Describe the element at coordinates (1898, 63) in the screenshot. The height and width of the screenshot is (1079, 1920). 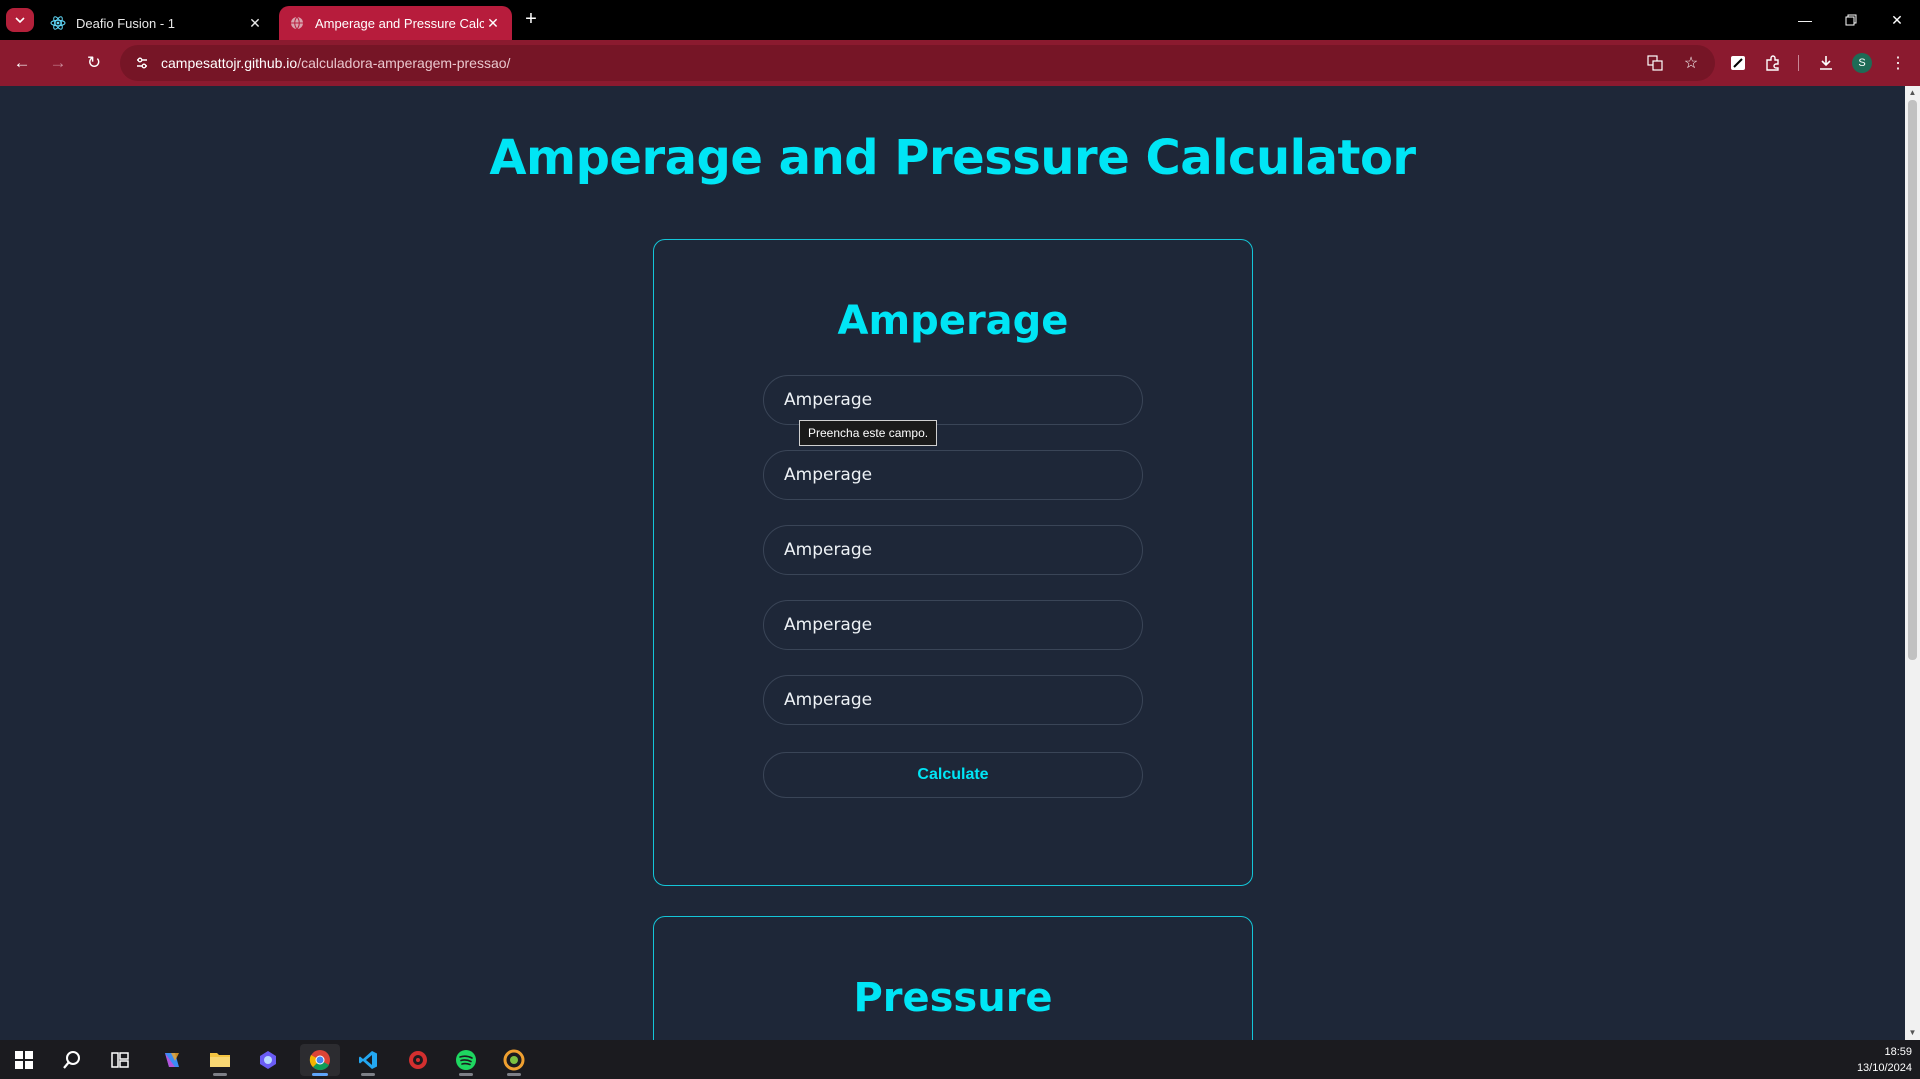
I see `more-menu-icon: ⋮` at that location.